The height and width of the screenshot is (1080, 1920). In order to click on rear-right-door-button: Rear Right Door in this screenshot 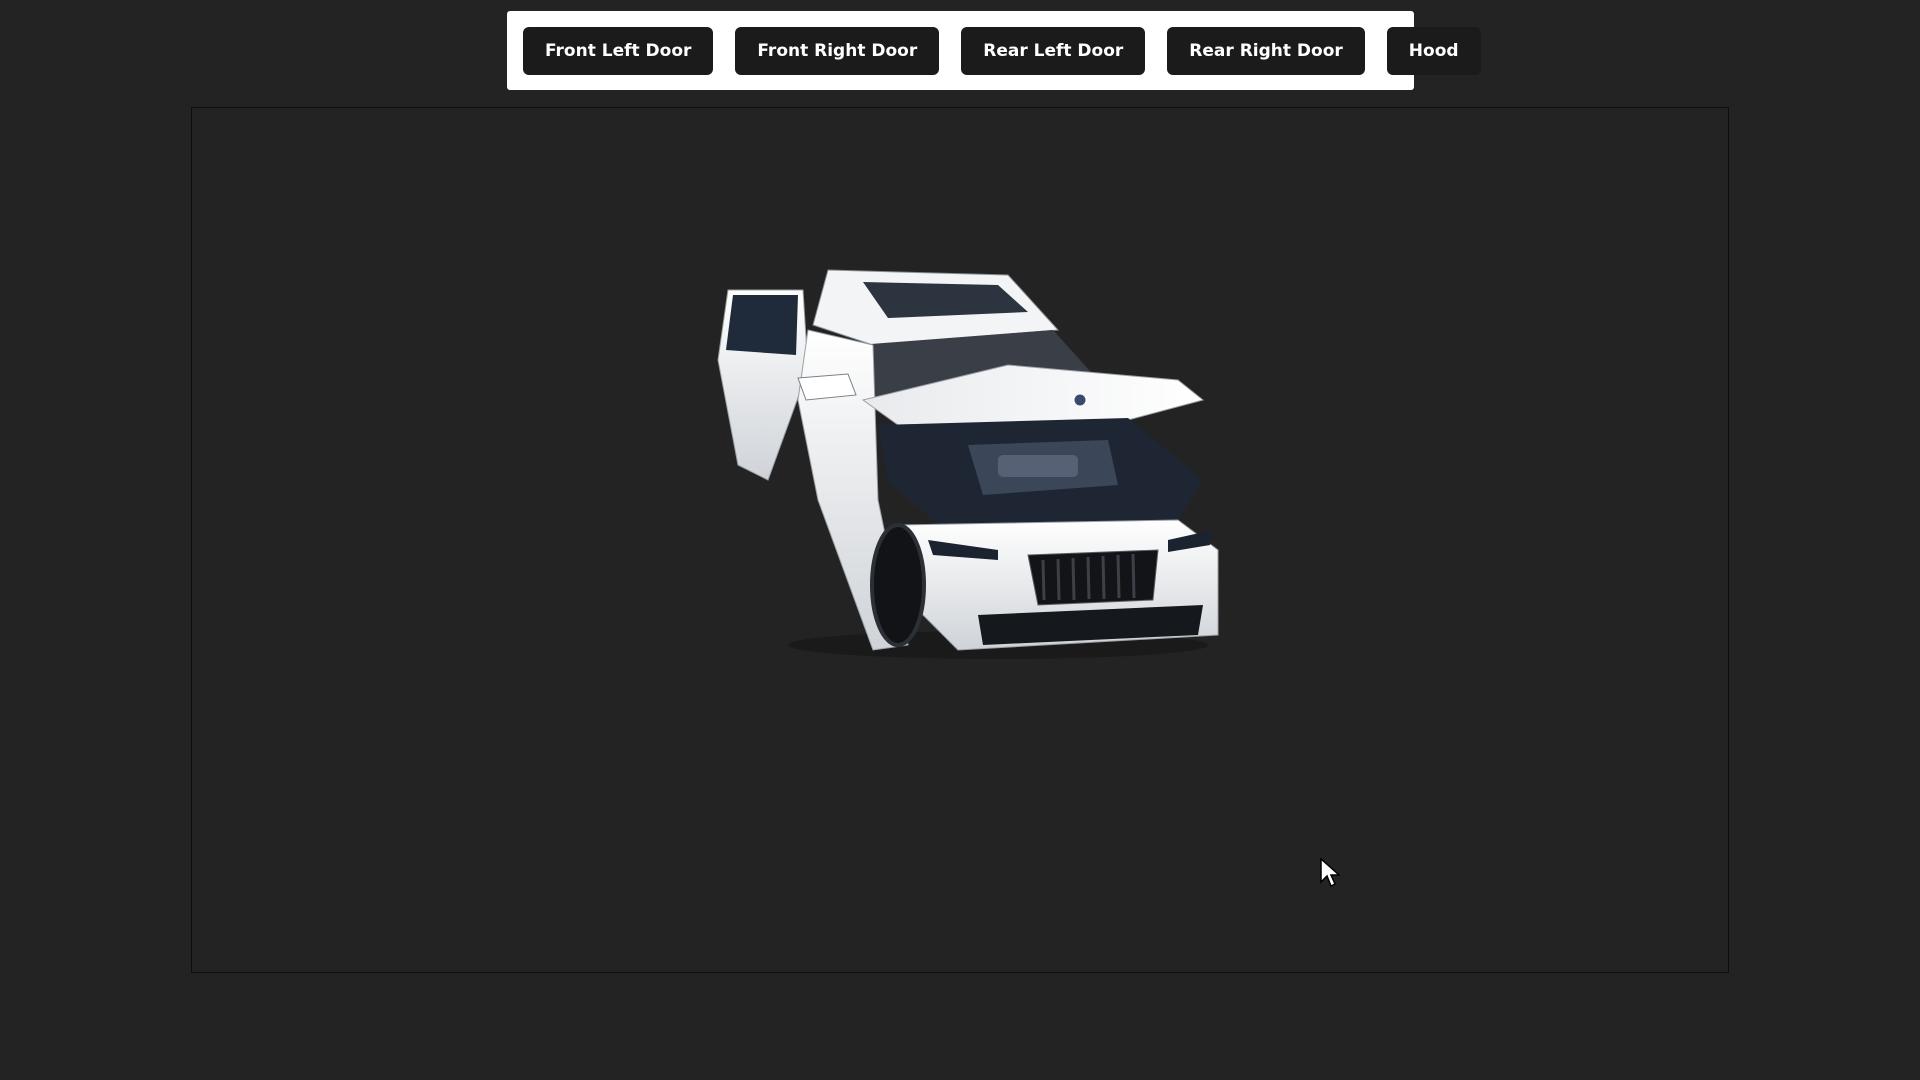, I will do `click(1266, 50)`.